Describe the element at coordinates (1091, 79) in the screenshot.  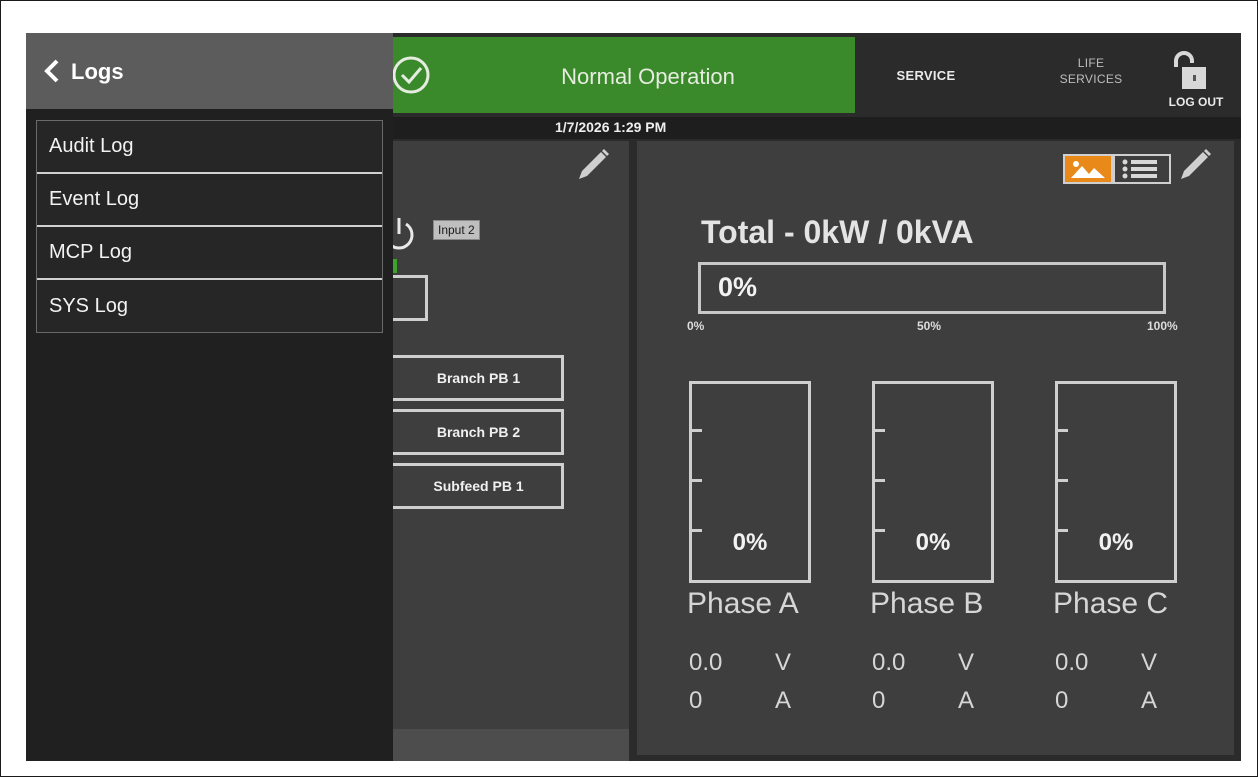
I see `life-services-line2: SERVICES` at that location.